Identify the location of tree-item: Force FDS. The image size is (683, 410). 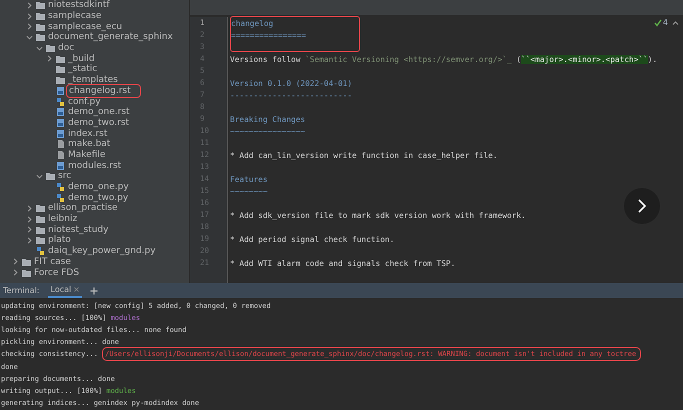
(57, 273).